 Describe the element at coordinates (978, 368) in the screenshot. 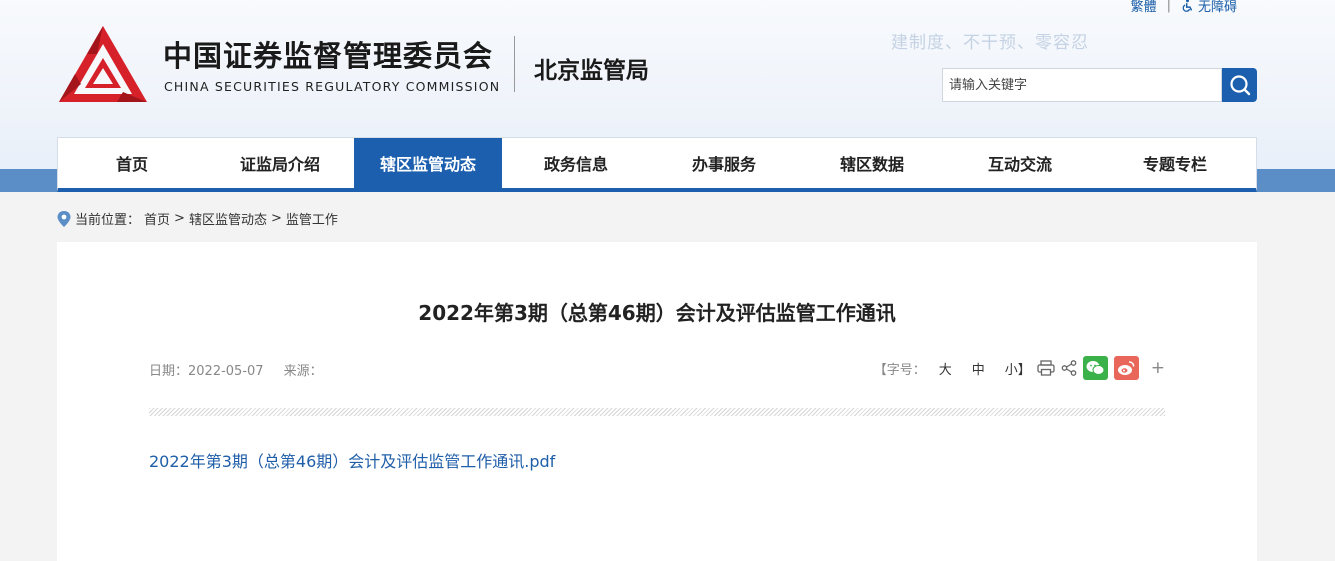

I see `font-size-medium: 中` at that location.